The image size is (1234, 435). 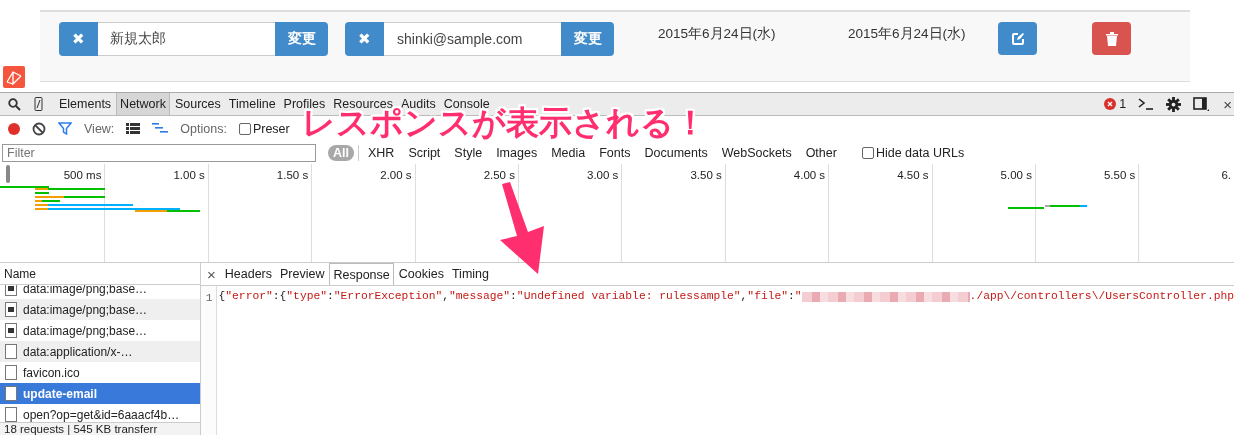 I want to click on time-tick: 4.00 s, so click(x=809, y=175).